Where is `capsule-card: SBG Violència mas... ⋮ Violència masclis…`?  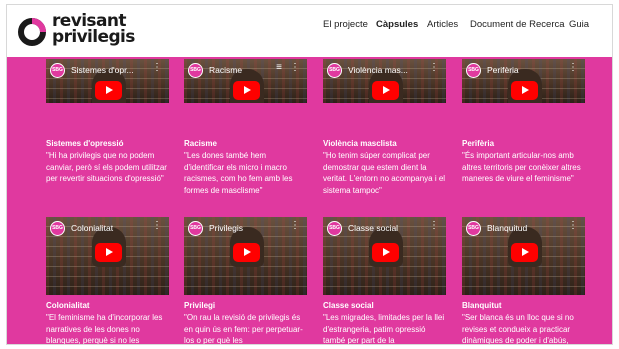
capsule-card: SBG Violència mas... ⋮ Violència masclis… is located at coordinates (384, 127).